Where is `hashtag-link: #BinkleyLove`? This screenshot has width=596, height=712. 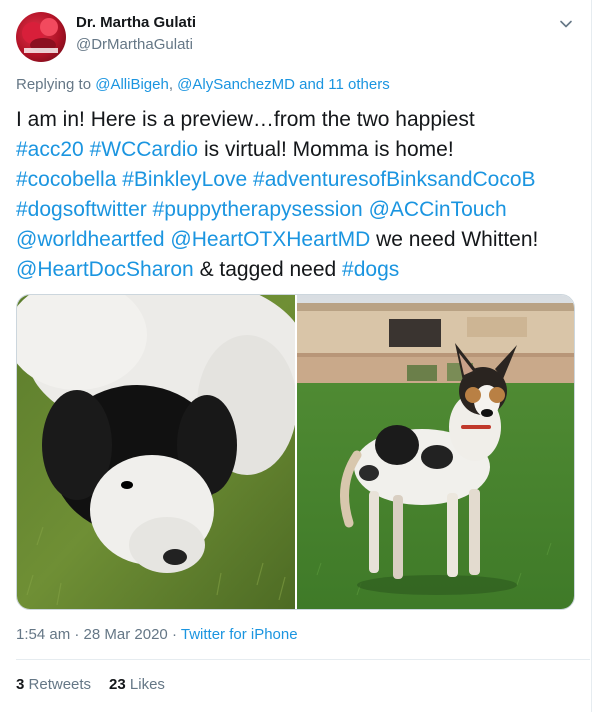 hashtag-link: #BinkleyLove is located at coordinates (184, 179).